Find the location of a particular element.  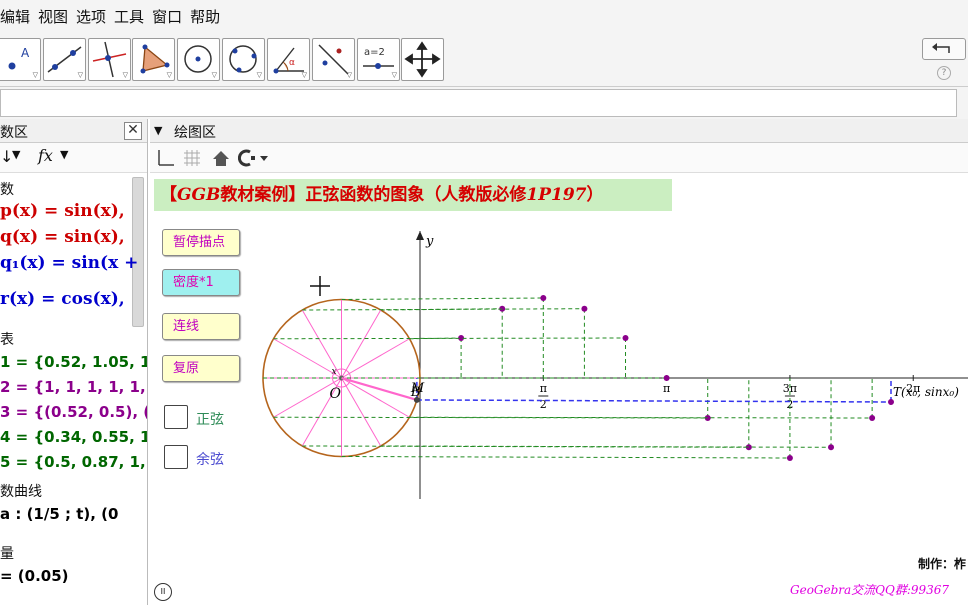

pause-plot-button: 暂停描点 is located at coordinates (201, 242).